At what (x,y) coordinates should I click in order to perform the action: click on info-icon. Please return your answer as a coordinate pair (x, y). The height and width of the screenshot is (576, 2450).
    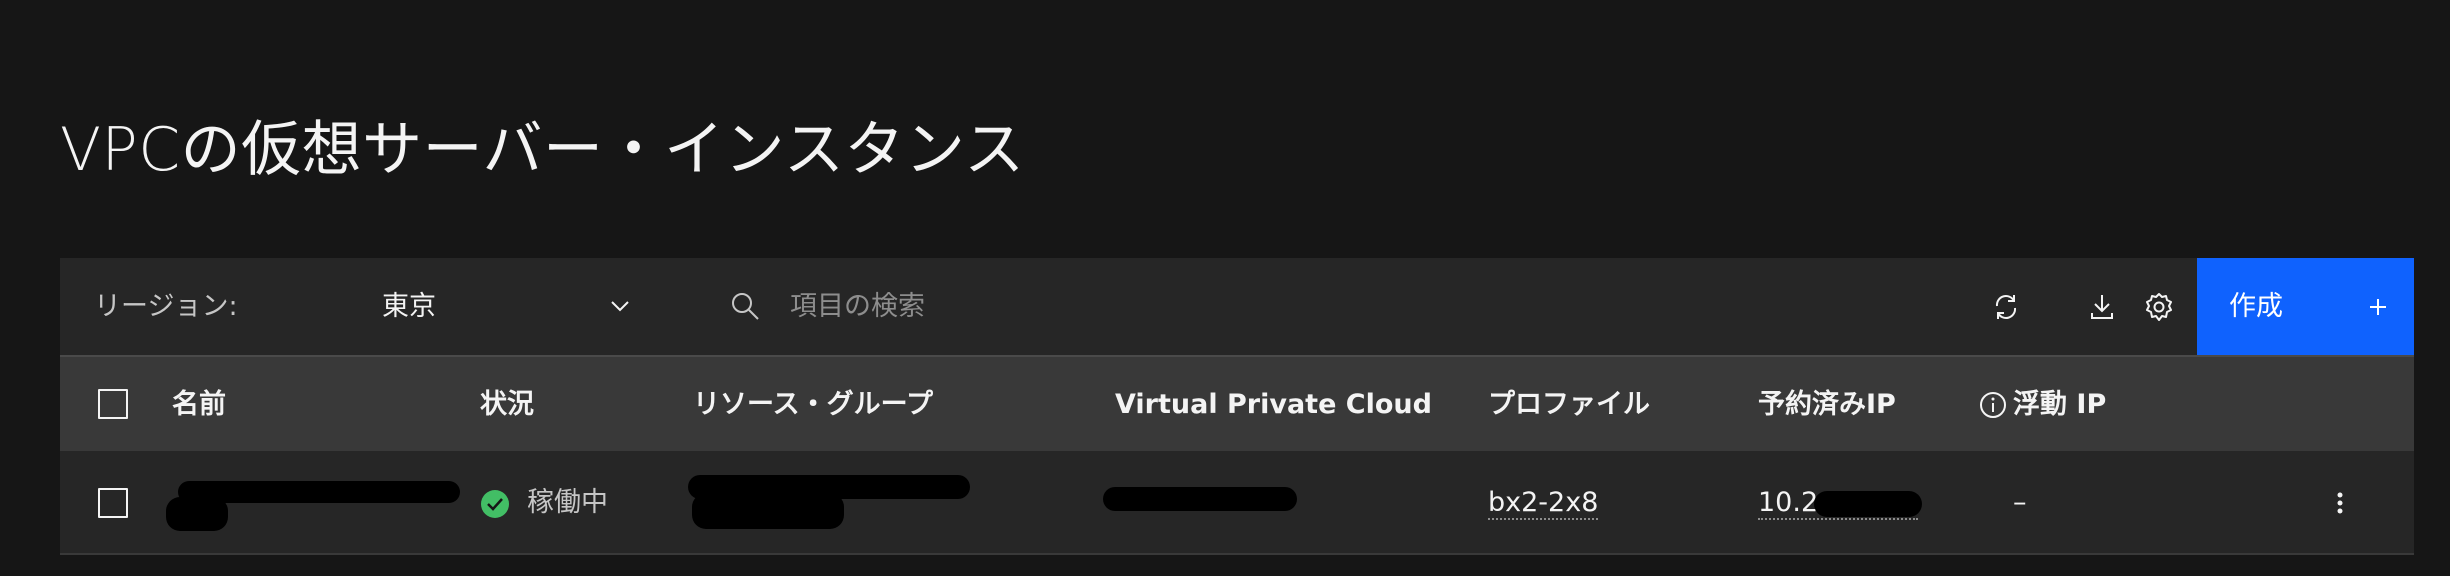
    Looking at the image, I should click on (1993, 405).